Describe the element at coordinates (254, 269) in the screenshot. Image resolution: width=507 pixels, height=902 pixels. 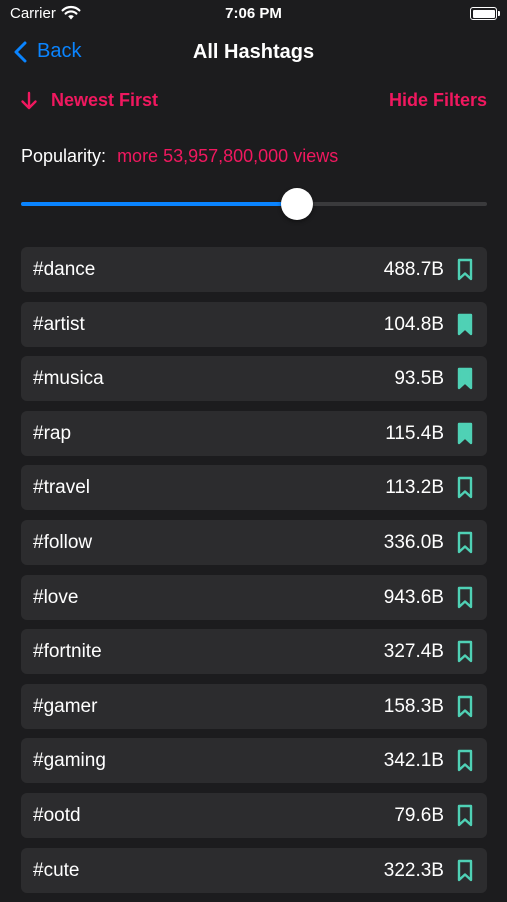
I see `hashtag-row: #dance 488.7B` at that location.